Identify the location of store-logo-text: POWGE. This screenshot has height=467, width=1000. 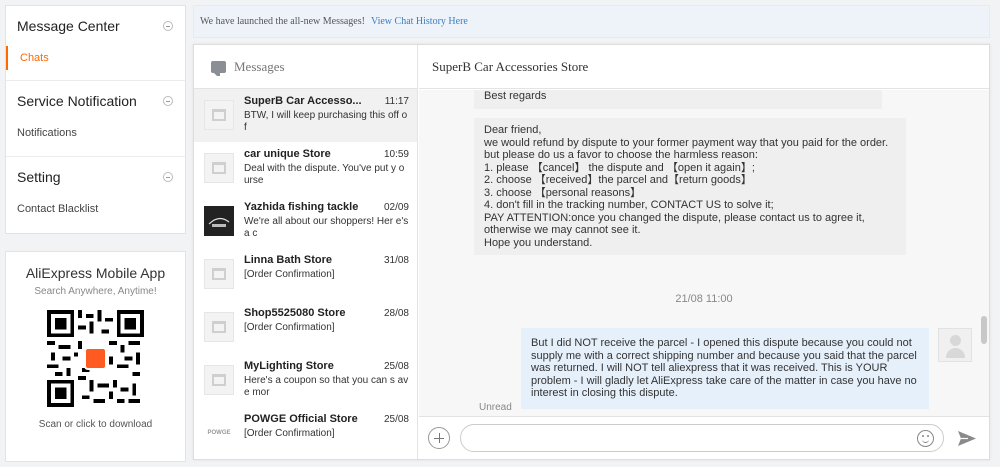
(219, 433).